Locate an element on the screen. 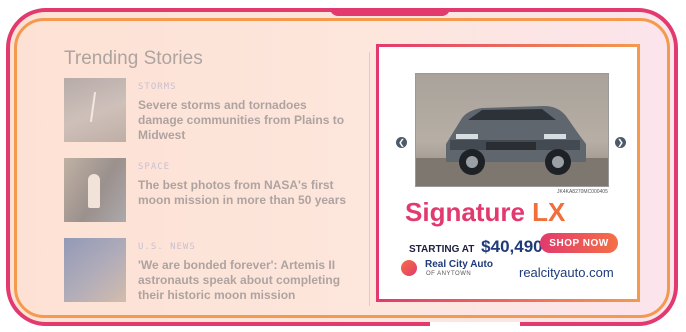  suv-illustration is located at coordinates (512, 146).